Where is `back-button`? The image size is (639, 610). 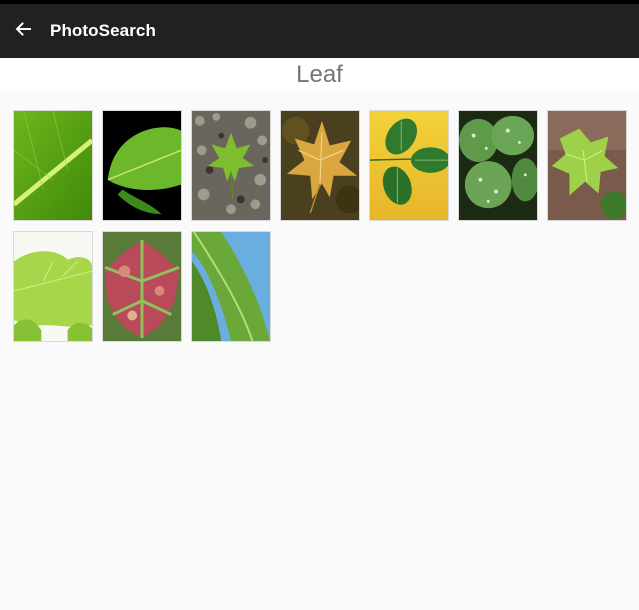
back-button is located at coordinates (23, 31).